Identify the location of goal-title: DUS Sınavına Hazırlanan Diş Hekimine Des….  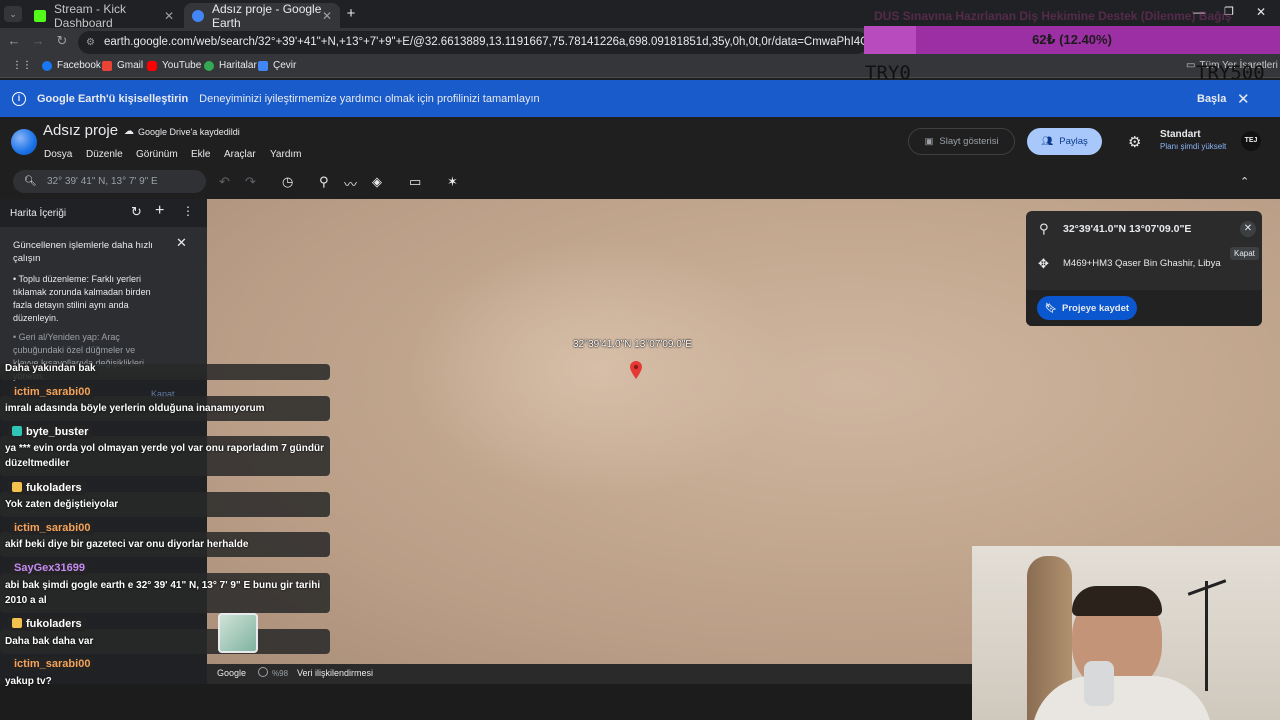
(1053, 16).